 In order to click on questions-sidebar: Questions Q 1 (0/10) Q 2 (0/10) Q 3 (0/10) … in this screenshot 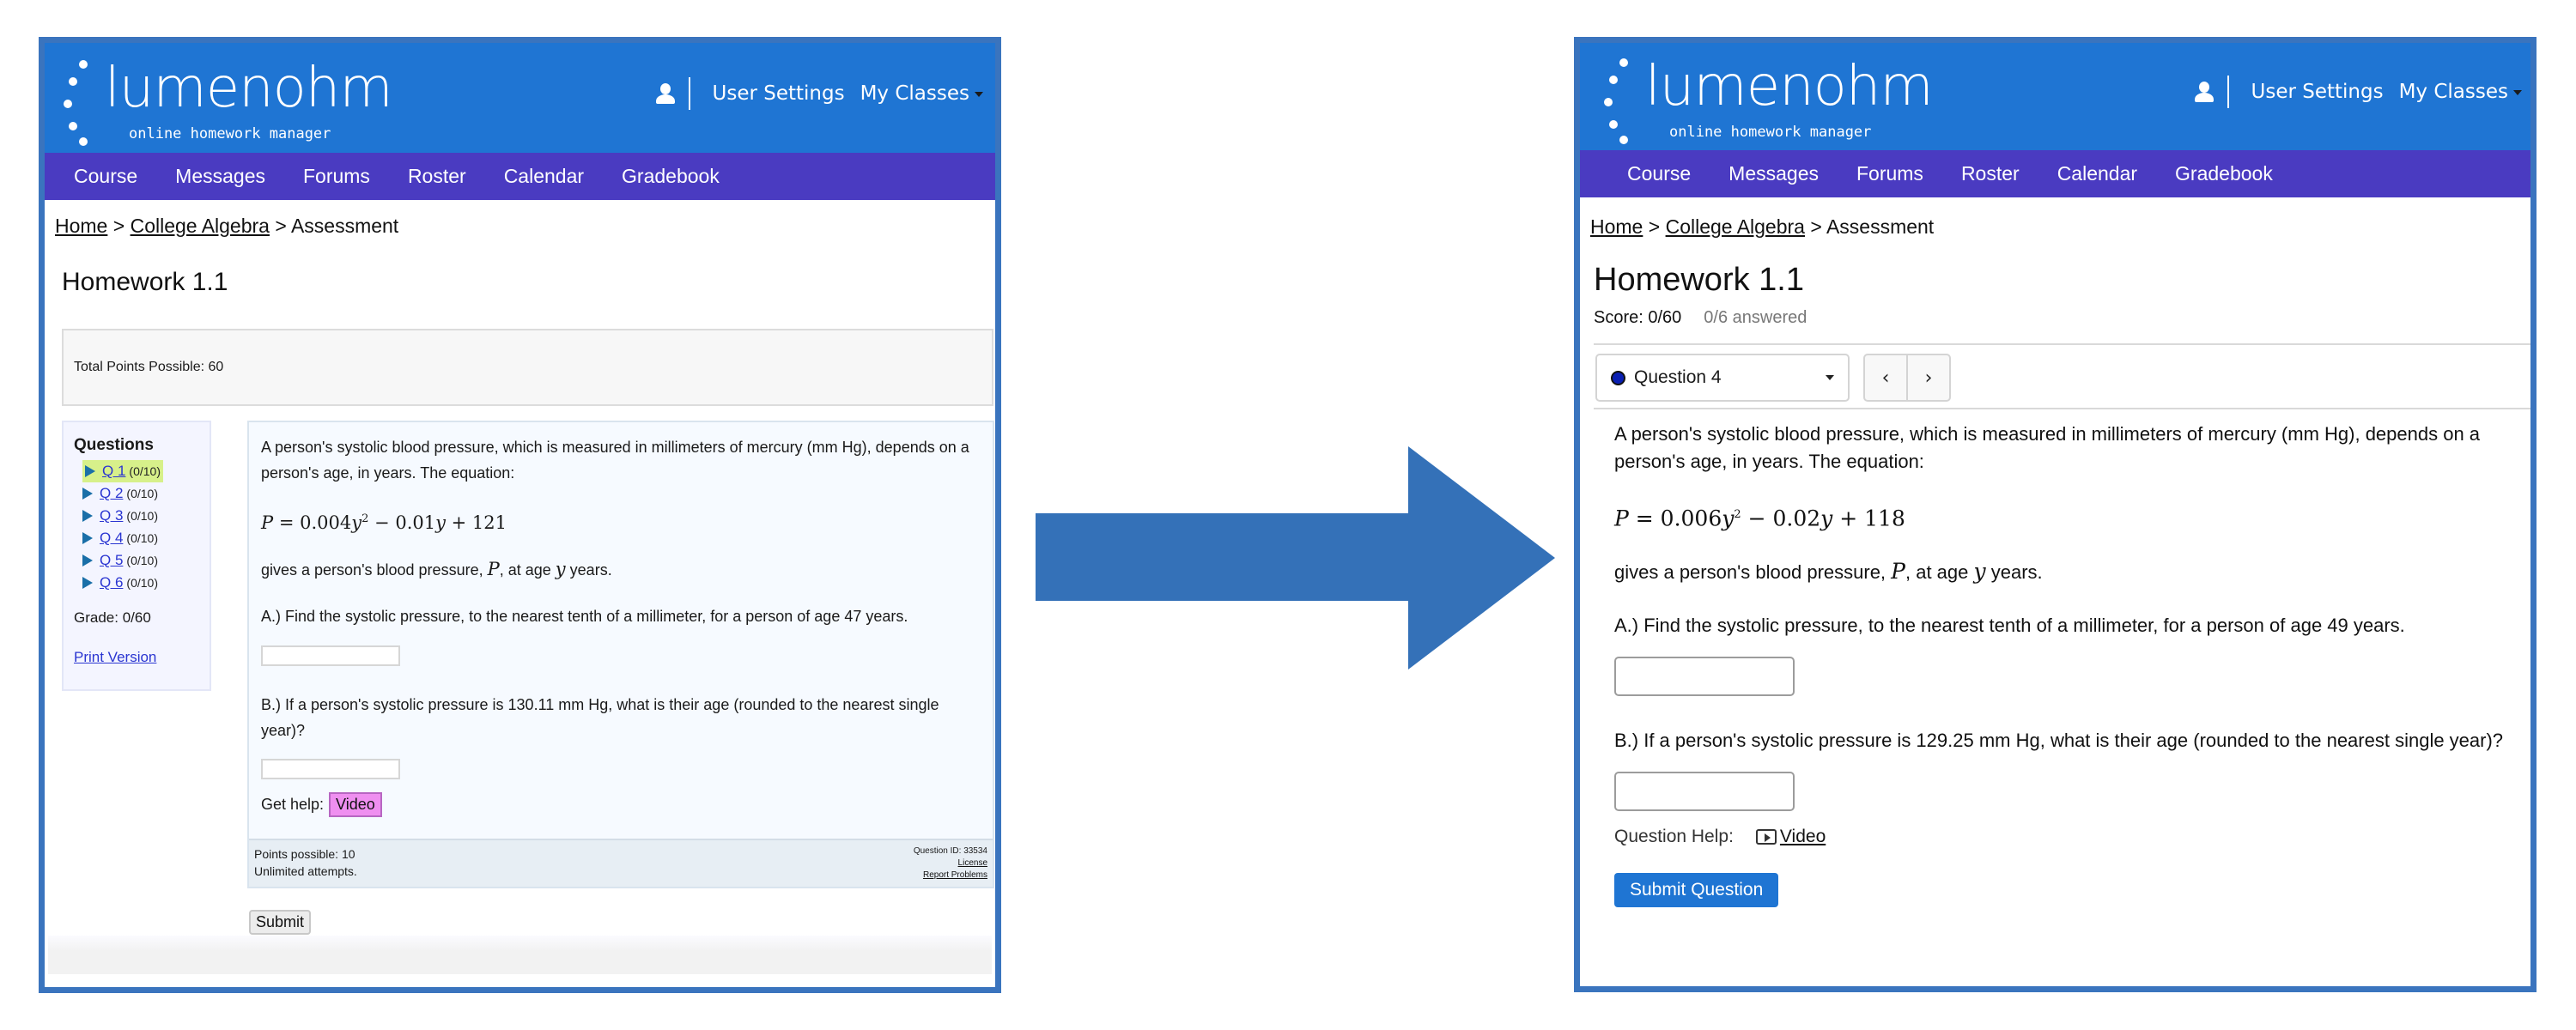, I will do `click(137, 556)`.